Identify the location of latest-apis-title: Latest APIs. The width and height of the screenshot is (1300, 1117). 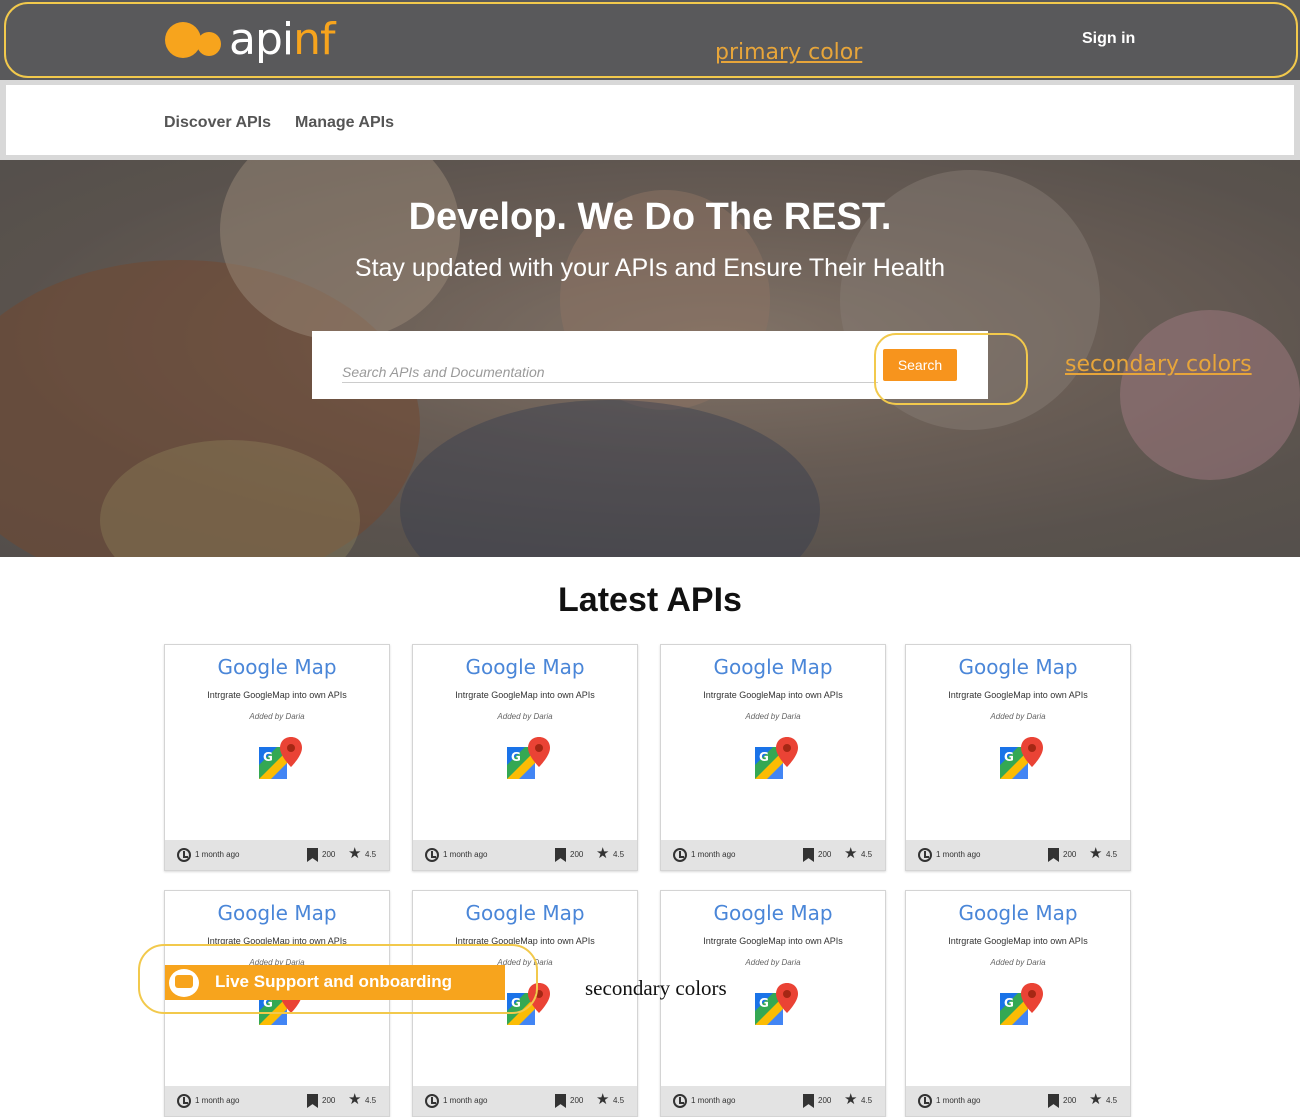
(650, 600).